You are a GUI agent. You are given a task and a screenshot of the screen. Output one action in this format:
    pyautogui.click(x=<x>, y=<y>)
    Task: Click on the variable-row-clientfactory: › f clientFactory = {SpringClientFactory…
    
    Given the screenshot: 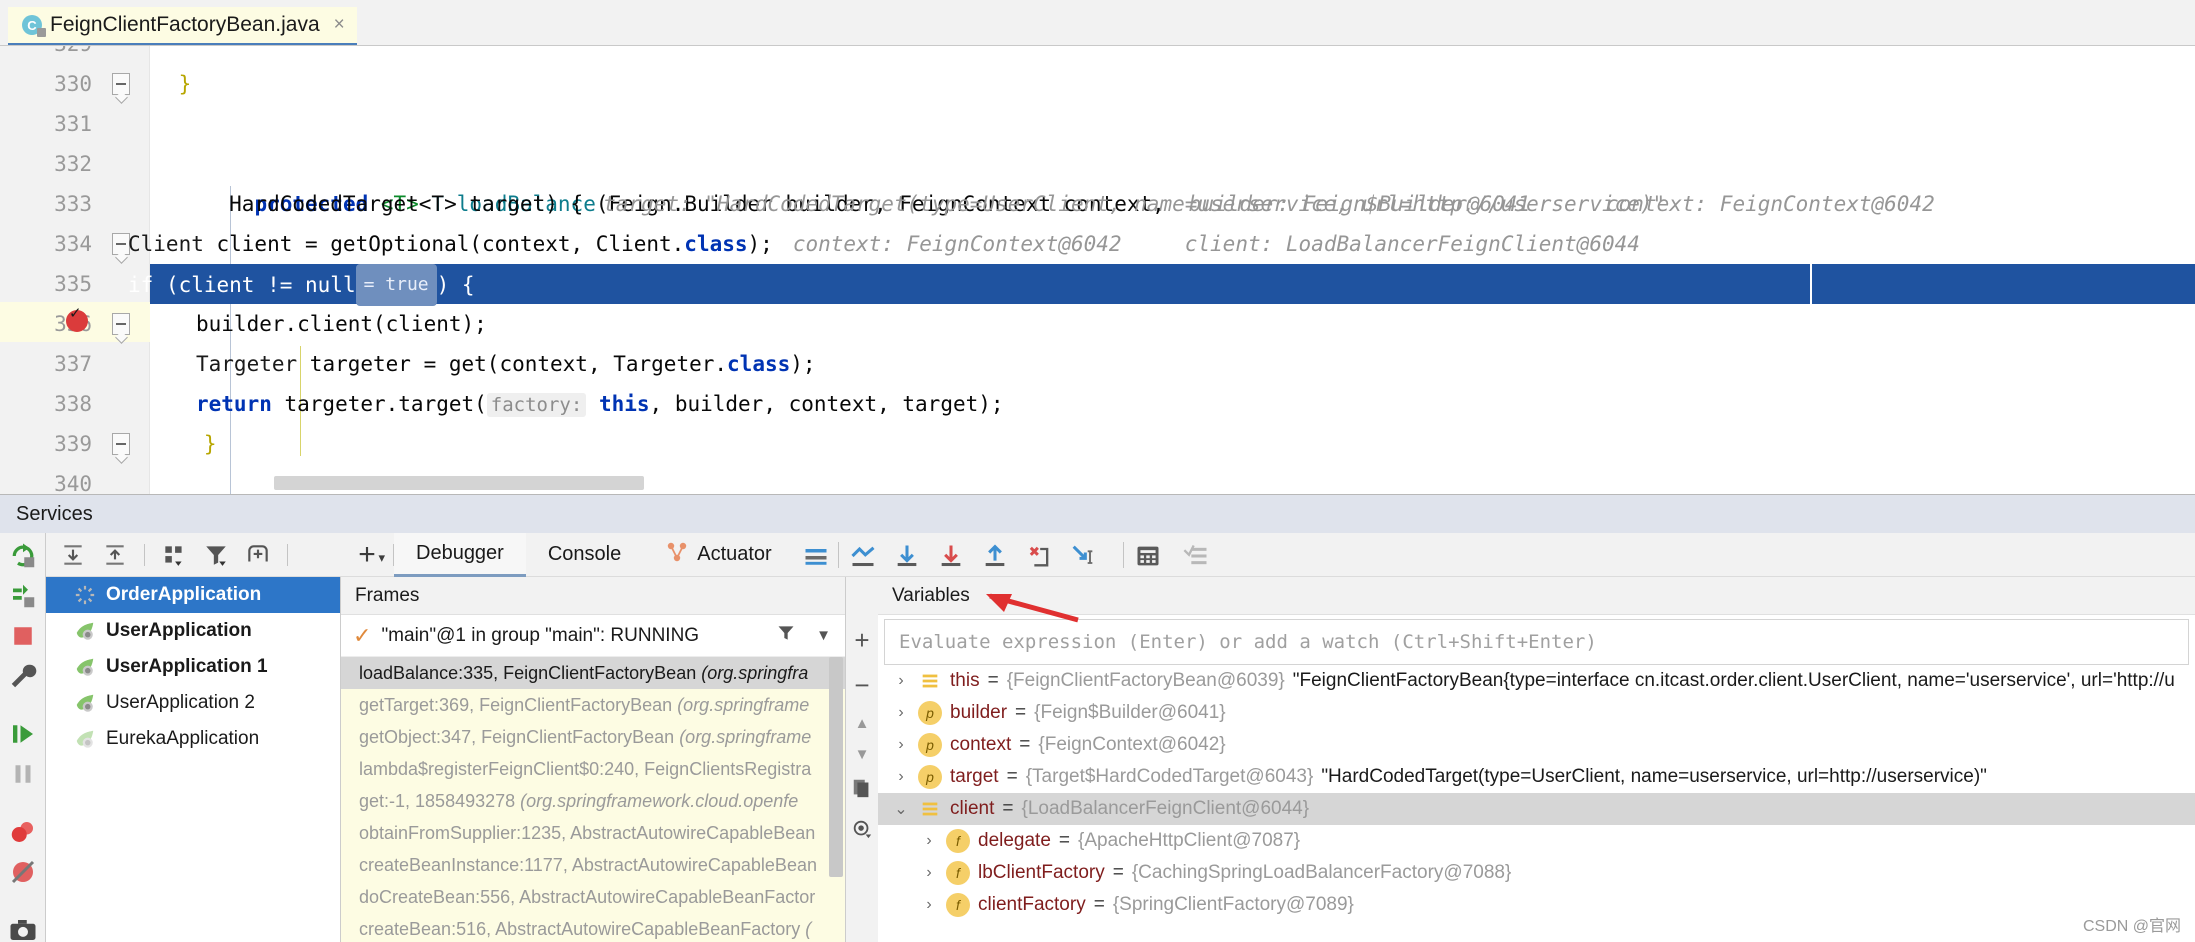 What is the action you would take?
    pyautogui.click(x=1536, y=905)
    